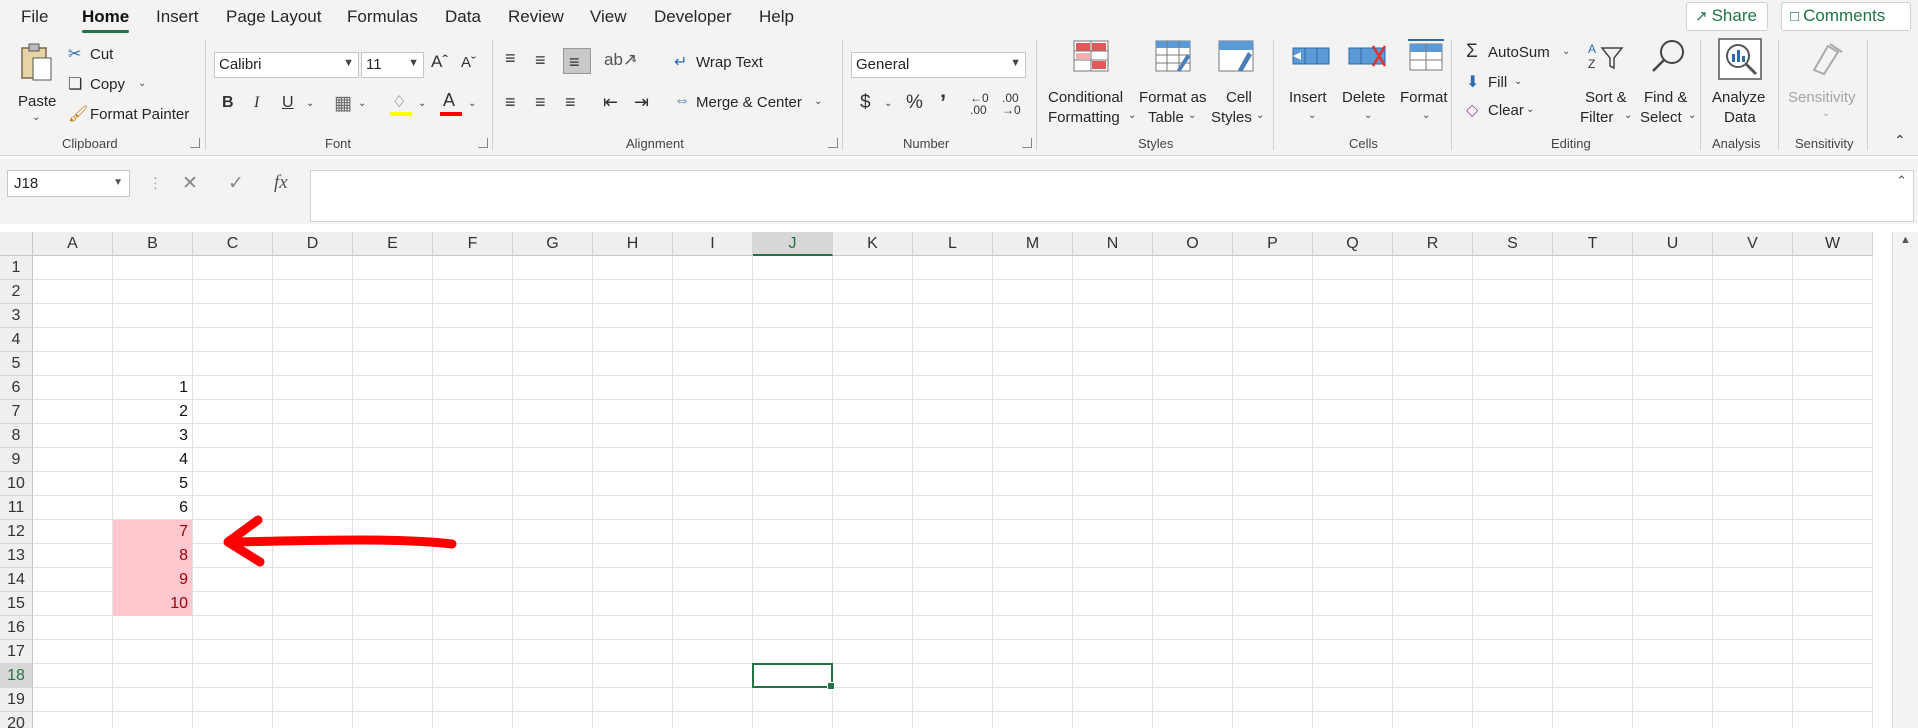 This screenshot has width=1918, height=728. What do you see at coordinates (536, 17) in the screenshot?
I see `tab-review: Review` at bounding box center [536, 17].